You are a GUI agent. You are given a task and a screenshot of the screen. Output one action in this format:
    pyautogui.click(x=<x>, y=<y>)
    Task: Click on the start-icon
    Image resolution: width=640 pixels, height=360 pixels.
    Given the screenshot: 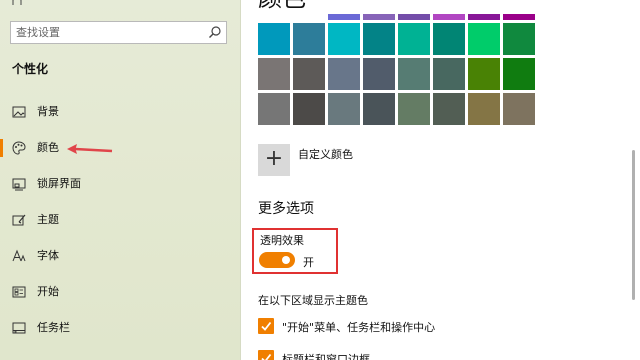 What is the action you would take?
    pyautogui.click(x=19, y=292)
    